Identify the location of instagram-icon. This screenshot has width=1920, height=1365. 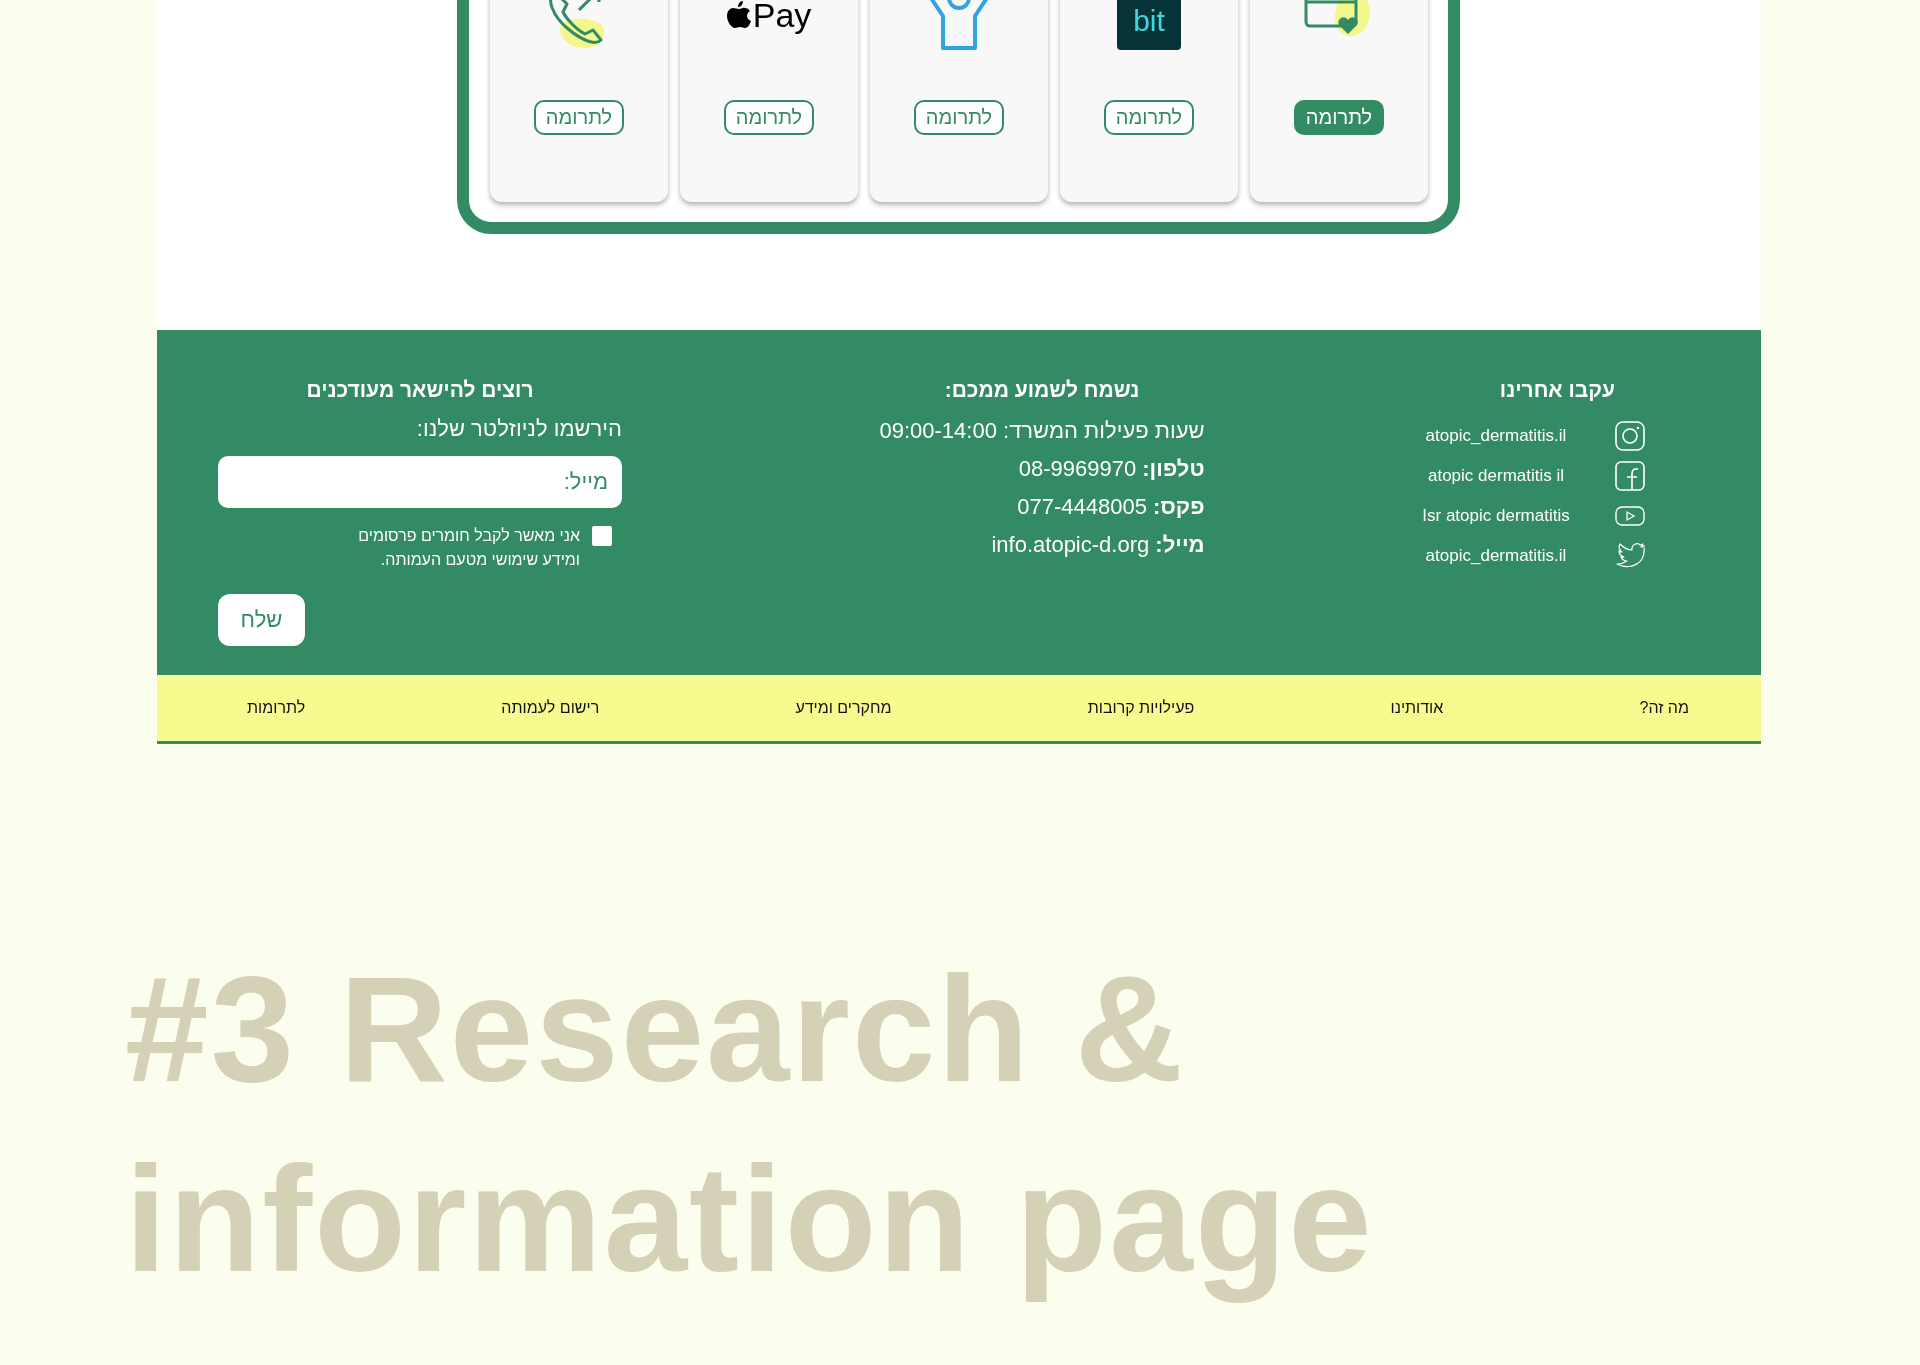
(1630, 436).